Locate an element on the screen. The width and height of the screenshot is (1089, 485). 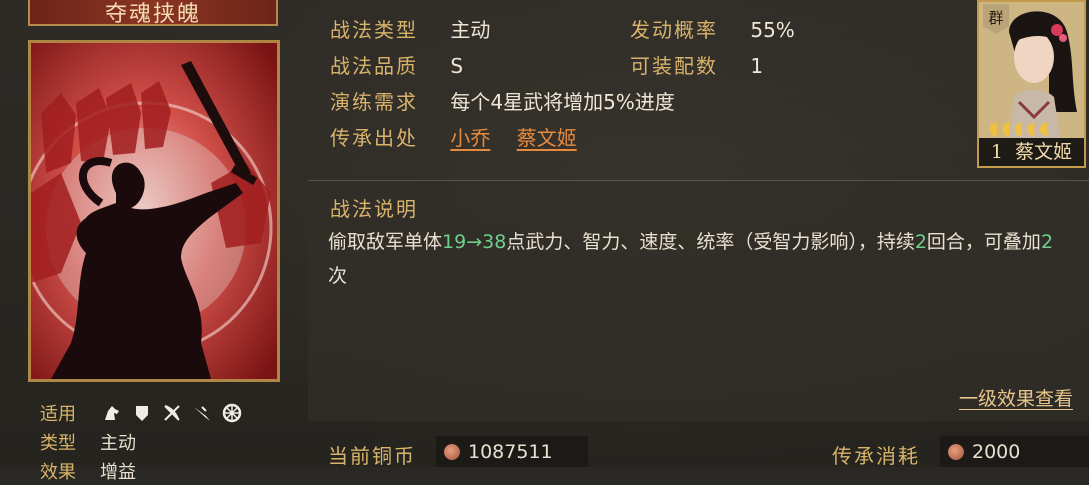
type-value: 主动 is located at coordinates (470, 30).